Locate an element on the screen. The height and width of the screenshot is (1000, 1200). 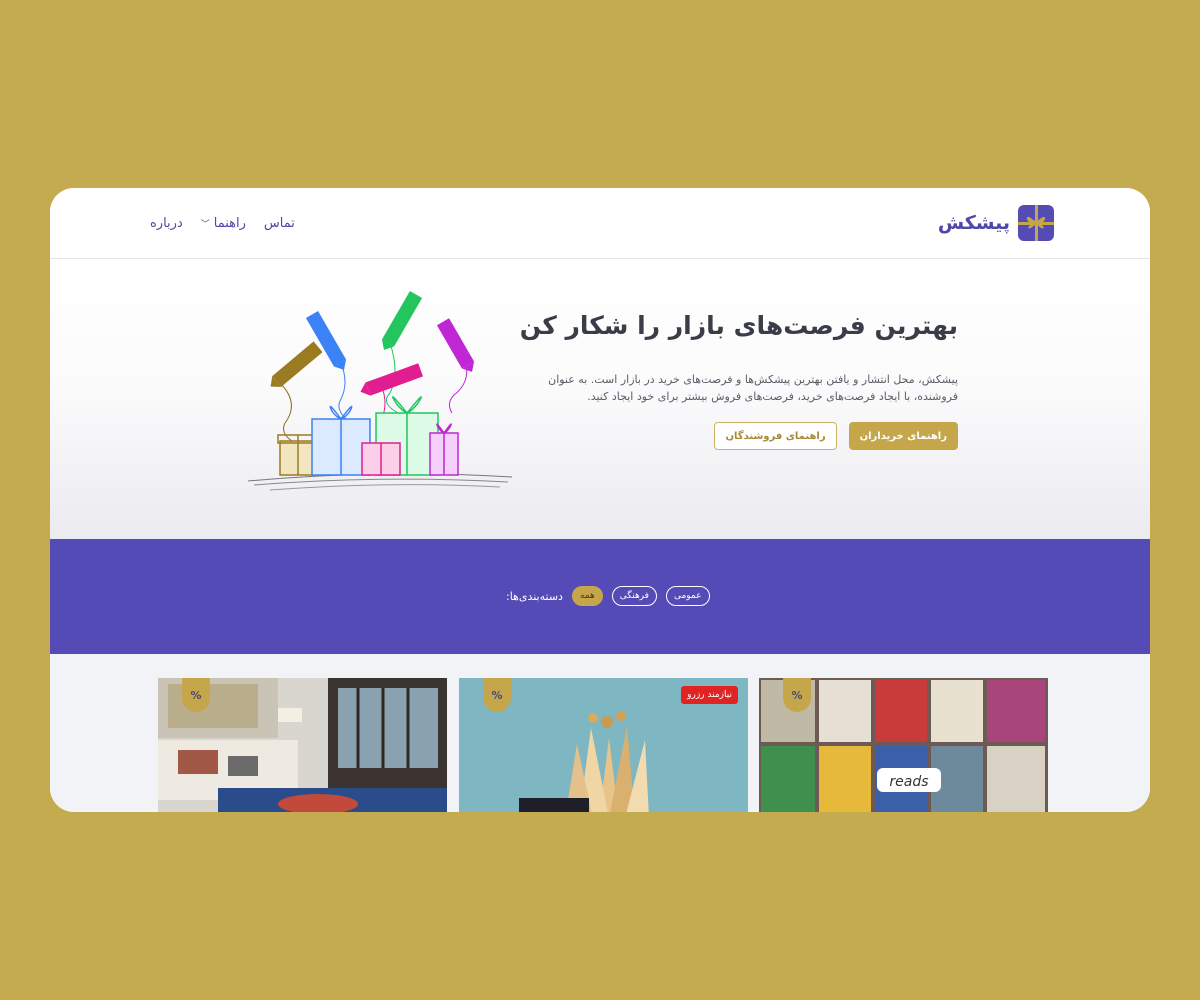
category-filter: دسته‌بندی‌ها: همه فرهنگی عمومی is located at coordinates (601, 596).